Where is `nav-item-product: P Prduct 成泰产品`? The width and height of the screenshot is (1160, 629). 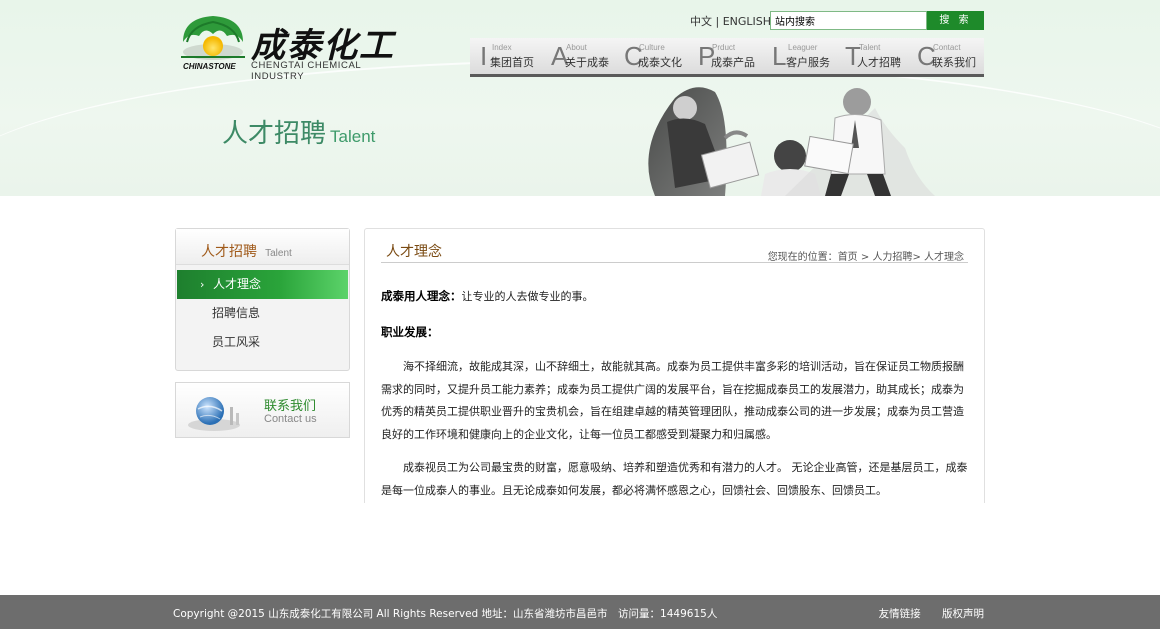
nav-item-product: P Prduct 成泰产品 is located at coordinates (733, 57).